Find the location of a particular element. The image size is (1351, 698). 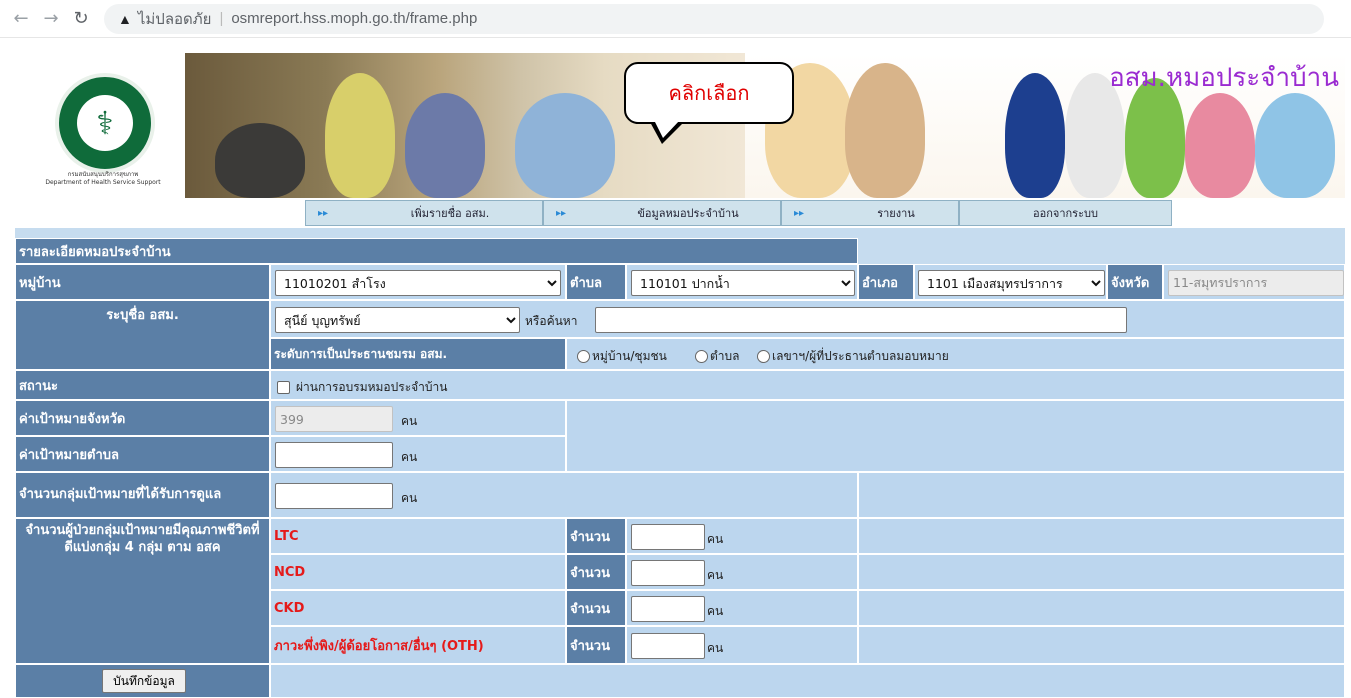

logo-caption-thai: กรมสนับสนุนบริการสุขภาพ is located at coordinates (103, 174).